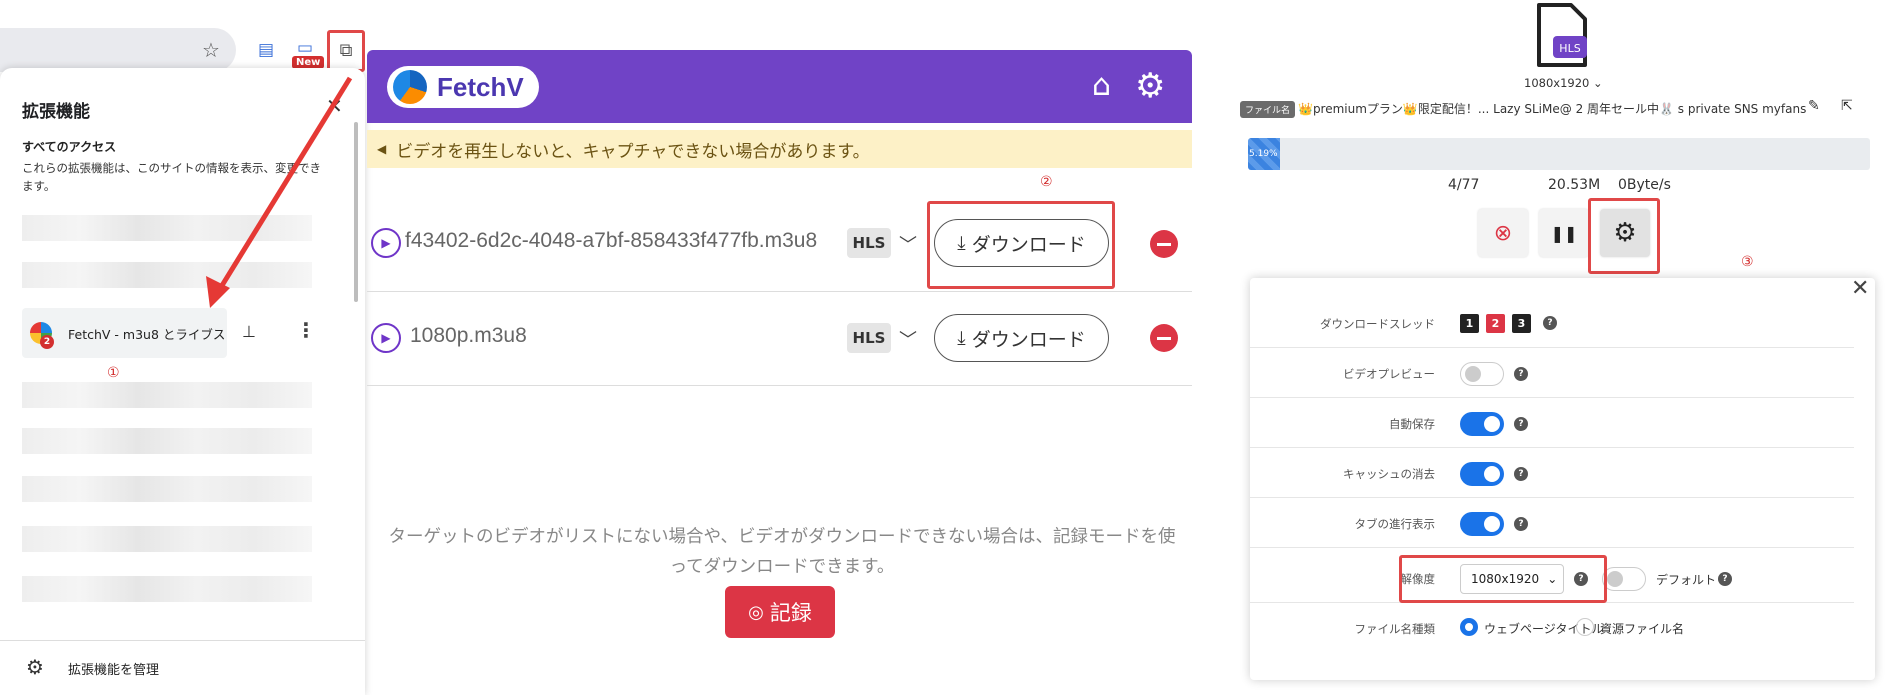 The image size is (1899, 695). Describe the element at coordinates (1552, 473) in the screenshot. I see `setting-clear-cache: キャッシュの消去 ?` at that location.